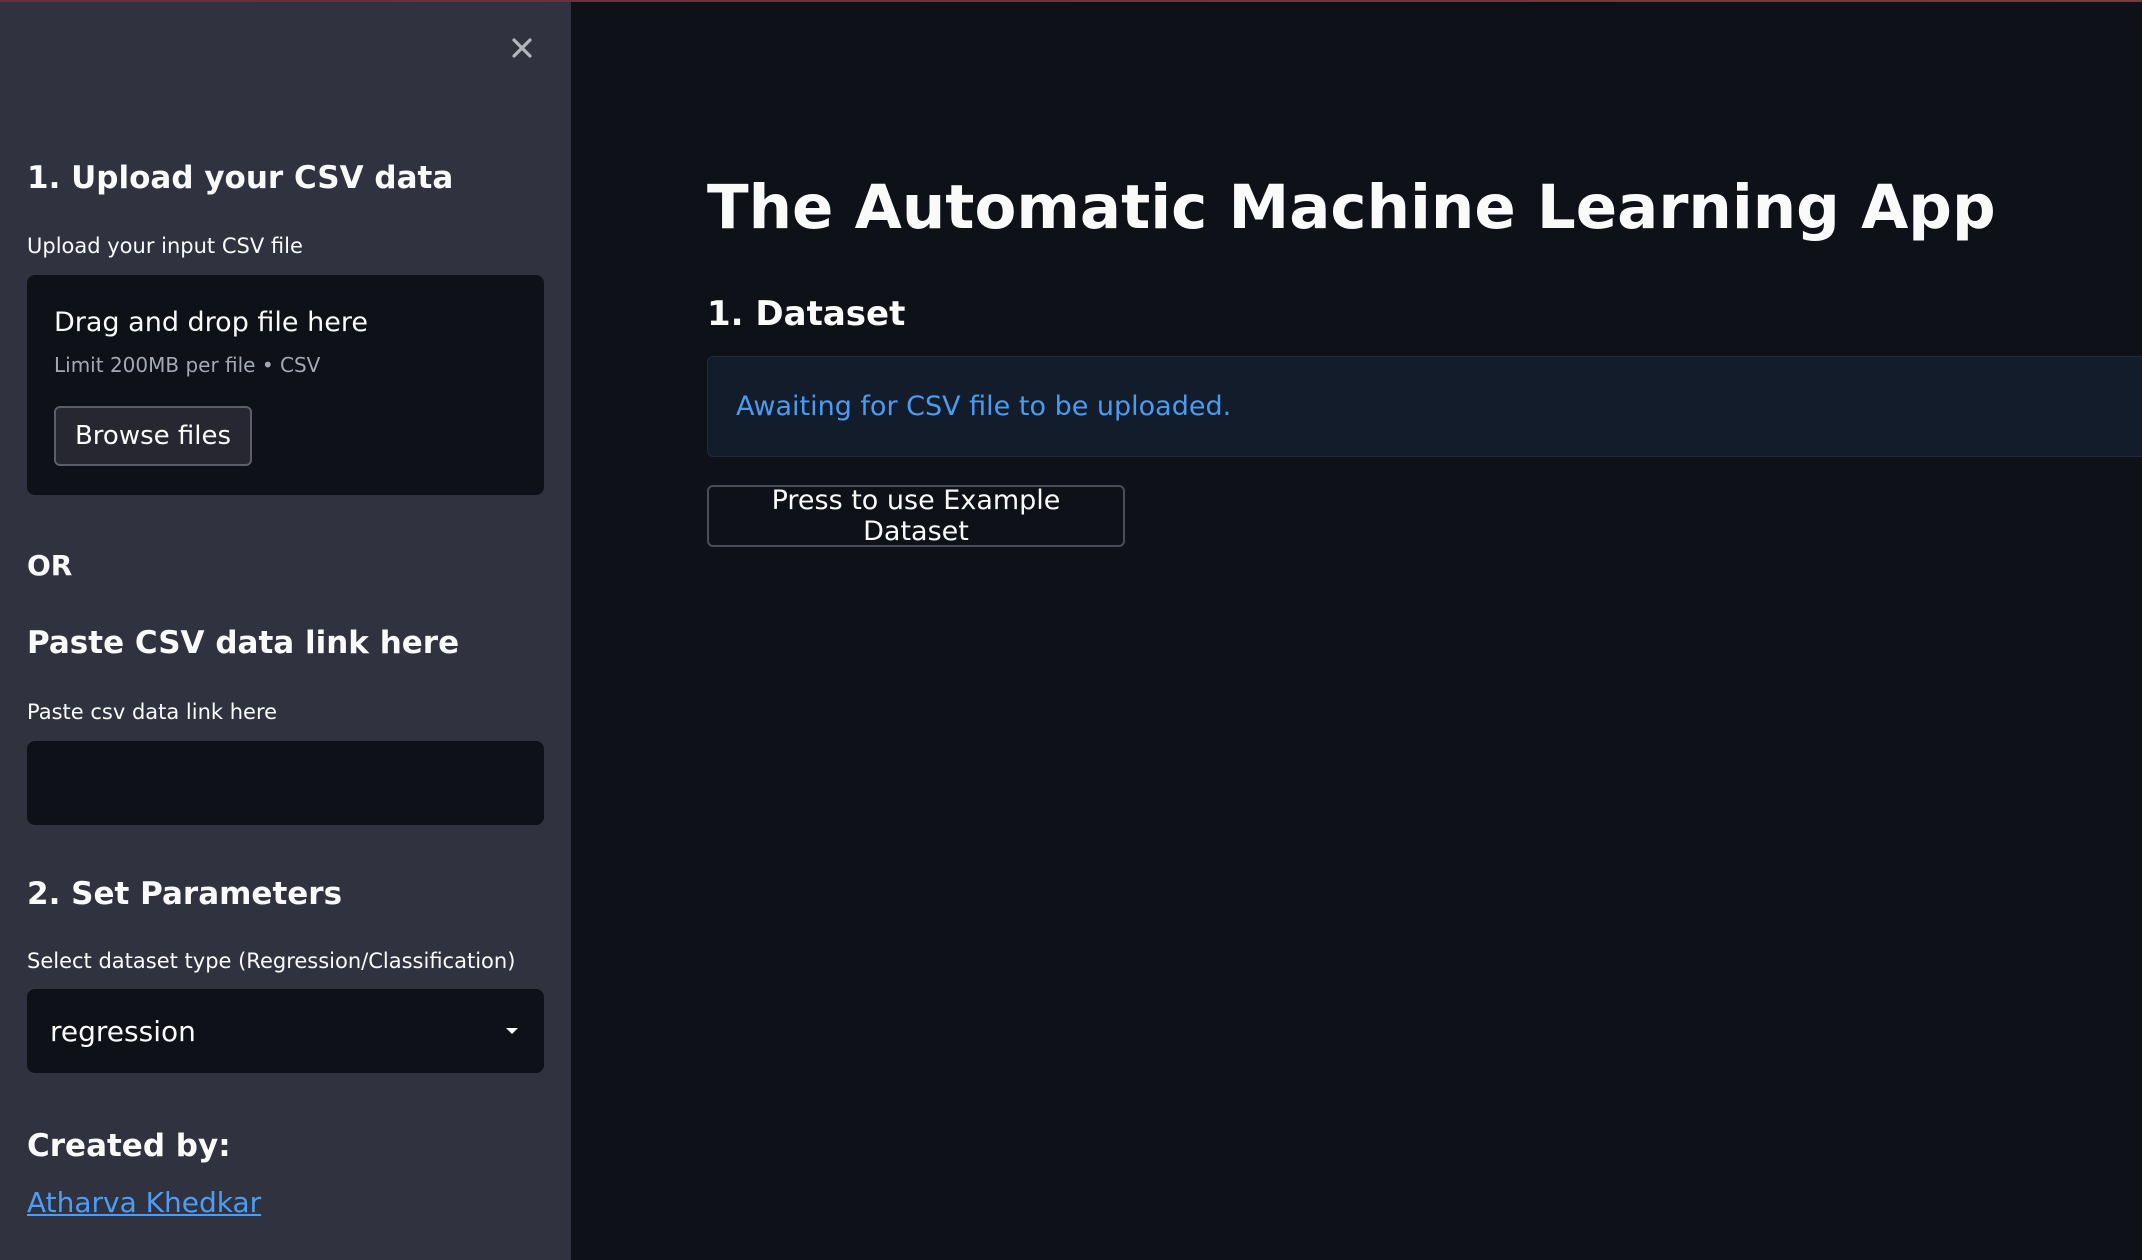 The image size is (2142, 1260). What do you see at coordinates (185, 894) in the screenshot?
I see `params-section-heading: 2. Set Parameters` at bounding box center [185, 894].